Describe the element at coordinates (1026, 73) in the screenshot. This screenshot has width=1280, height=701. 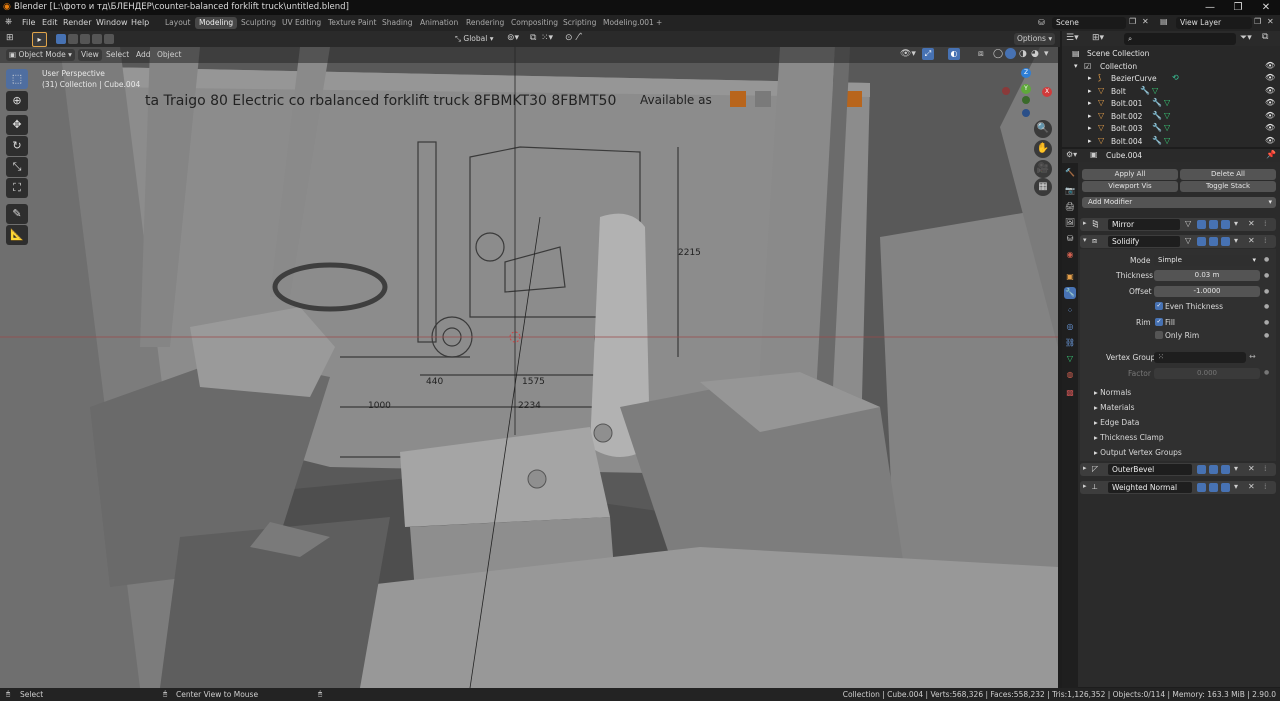
I see `gizmo-z-axis: Z` at that location.